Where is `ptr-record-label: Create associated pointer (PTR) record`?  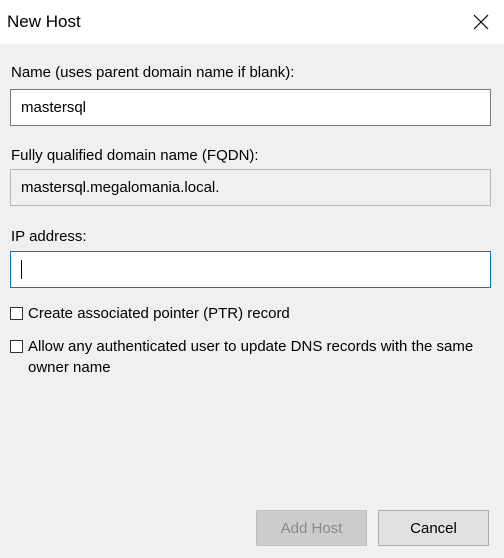
ptr-record-label: Create associated pointer (PTR) record is located at coordinates (159, 313).